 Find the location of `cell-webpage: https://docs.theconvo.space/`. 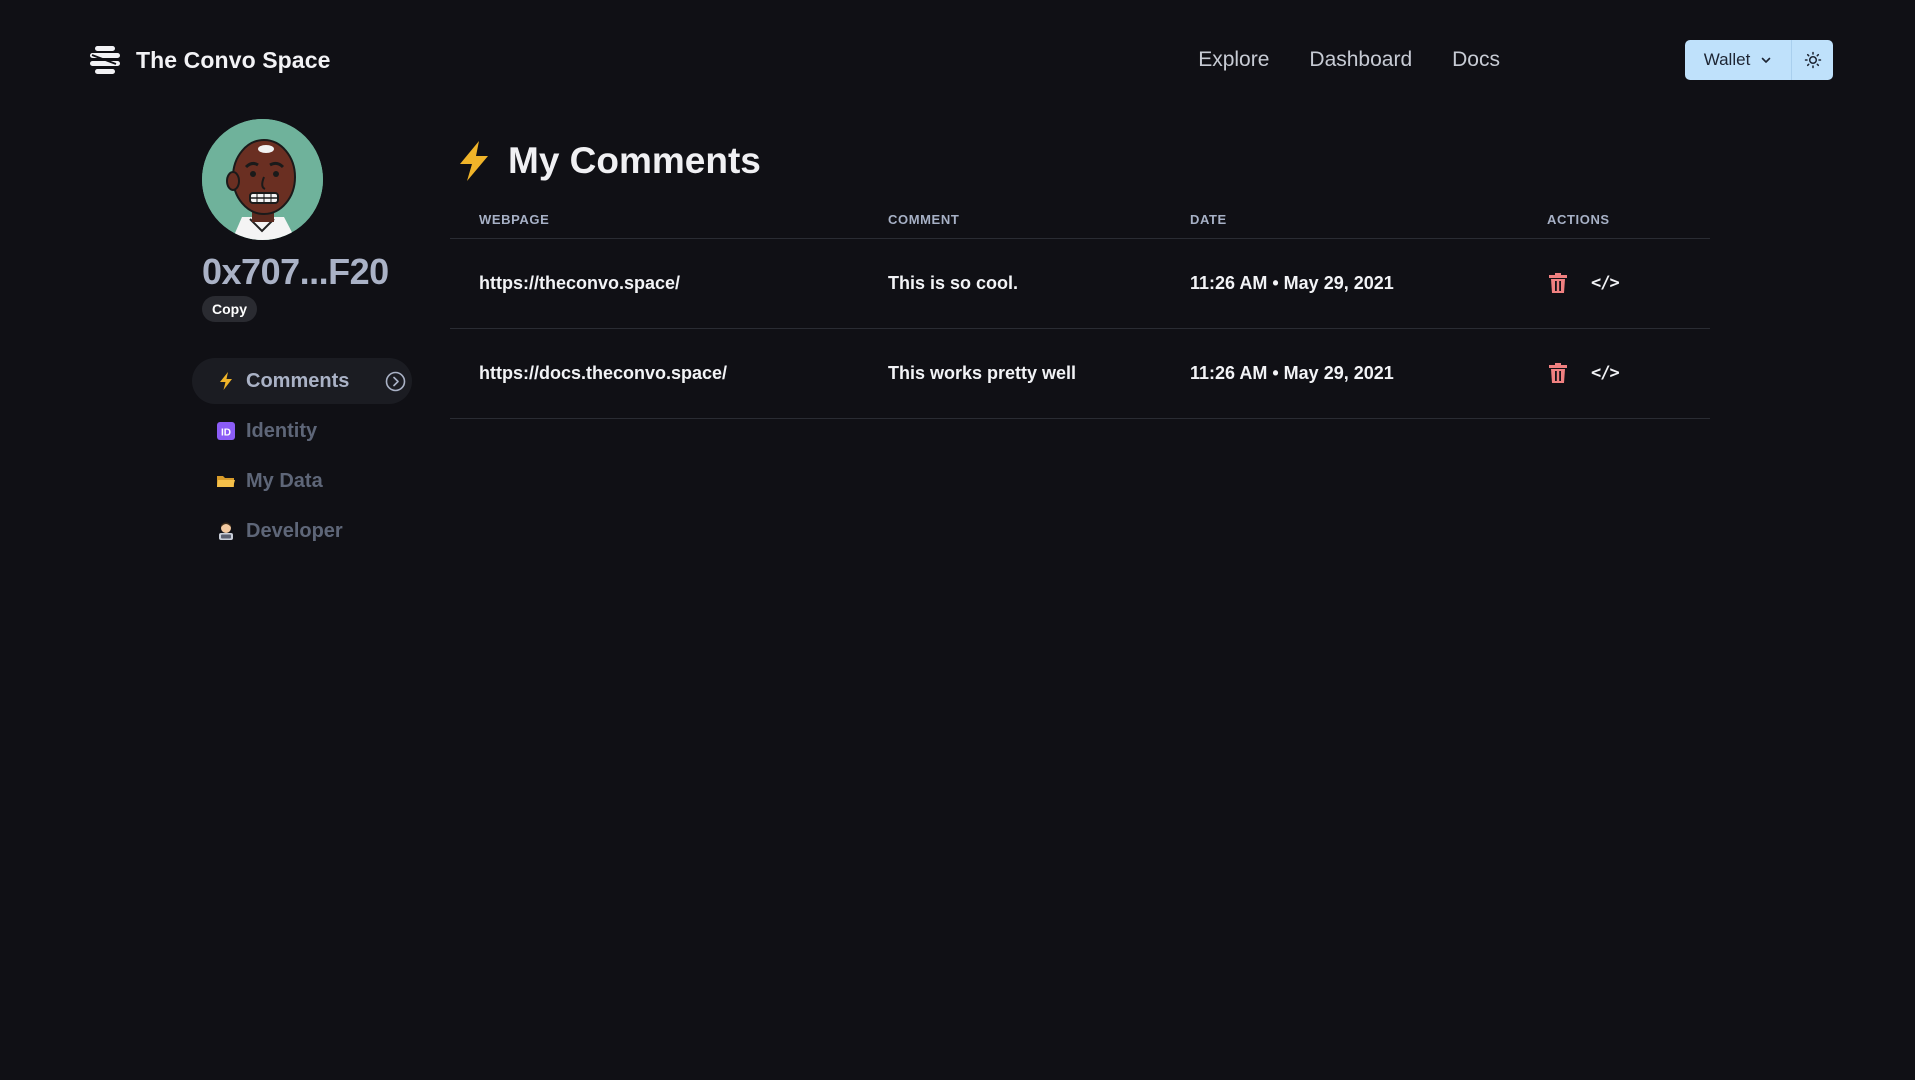

cell-webpage: https://docs.theconvo.space/ is located at coordinates (669, 373).